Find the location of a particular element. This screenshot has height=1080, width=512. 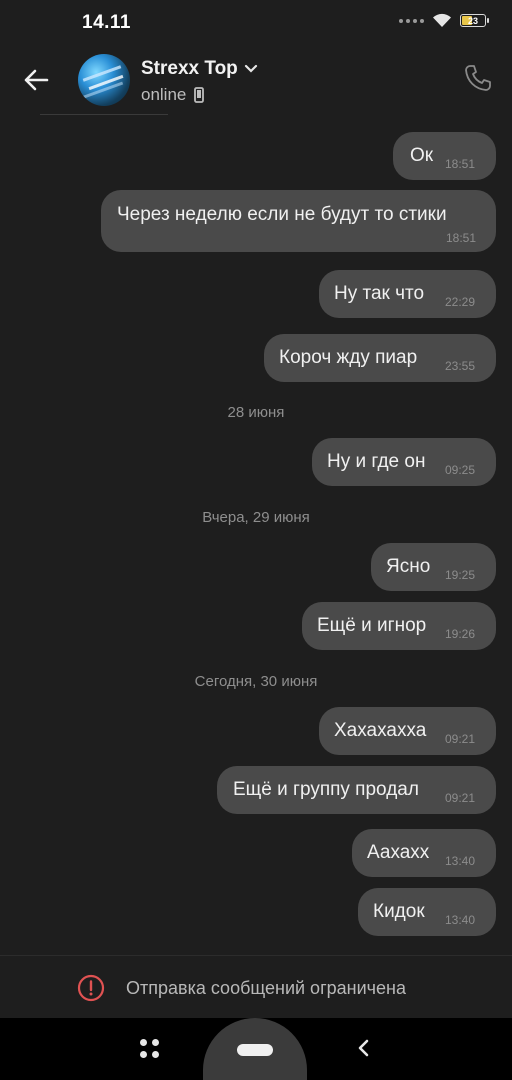

mobile-device-icon is located at coordinates (199, 95).